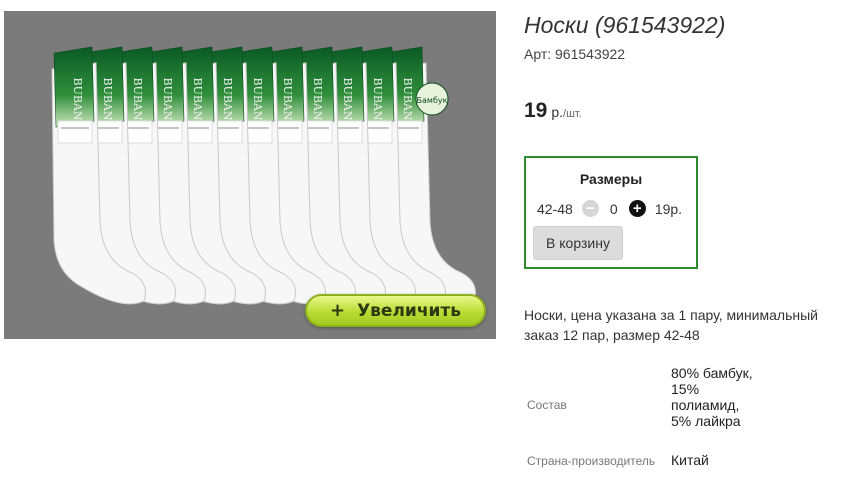 Image resolution: width=845 pixels, height=487 pixels. I want to click on increase-quantity-button: +, so click(637, 208).